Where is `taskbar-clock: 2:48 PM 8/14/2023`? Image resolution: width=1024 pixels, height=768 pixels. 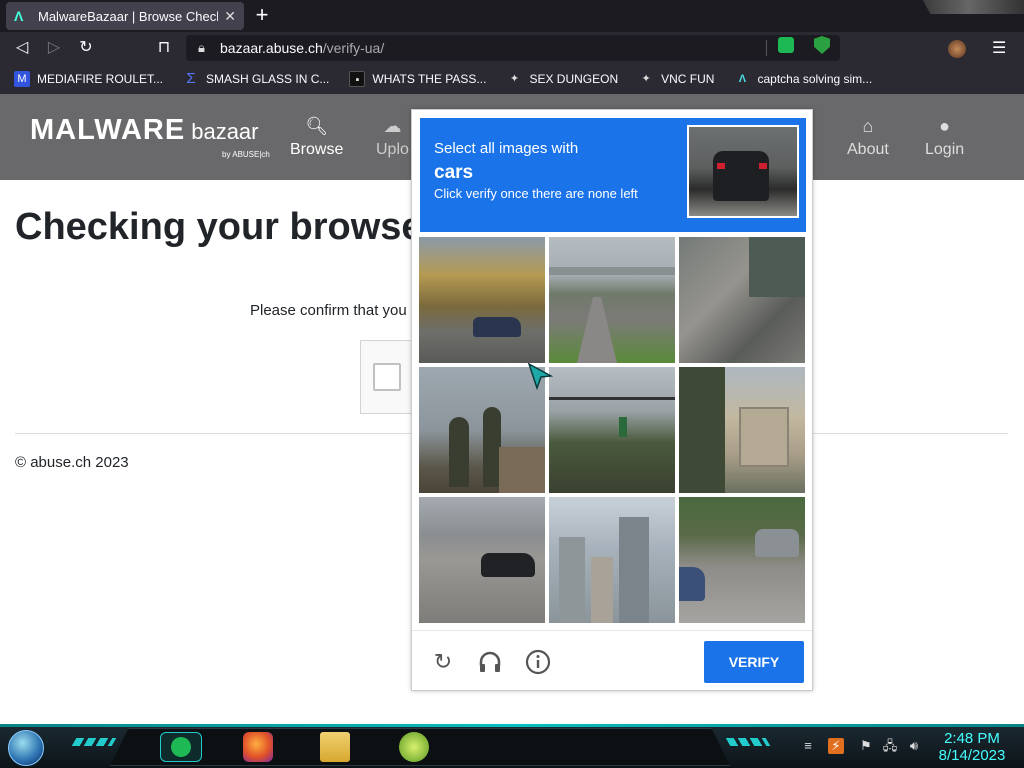 taskbar-clock: 2:48 PM 8/14/2023 is located at coordinates (972, 747).